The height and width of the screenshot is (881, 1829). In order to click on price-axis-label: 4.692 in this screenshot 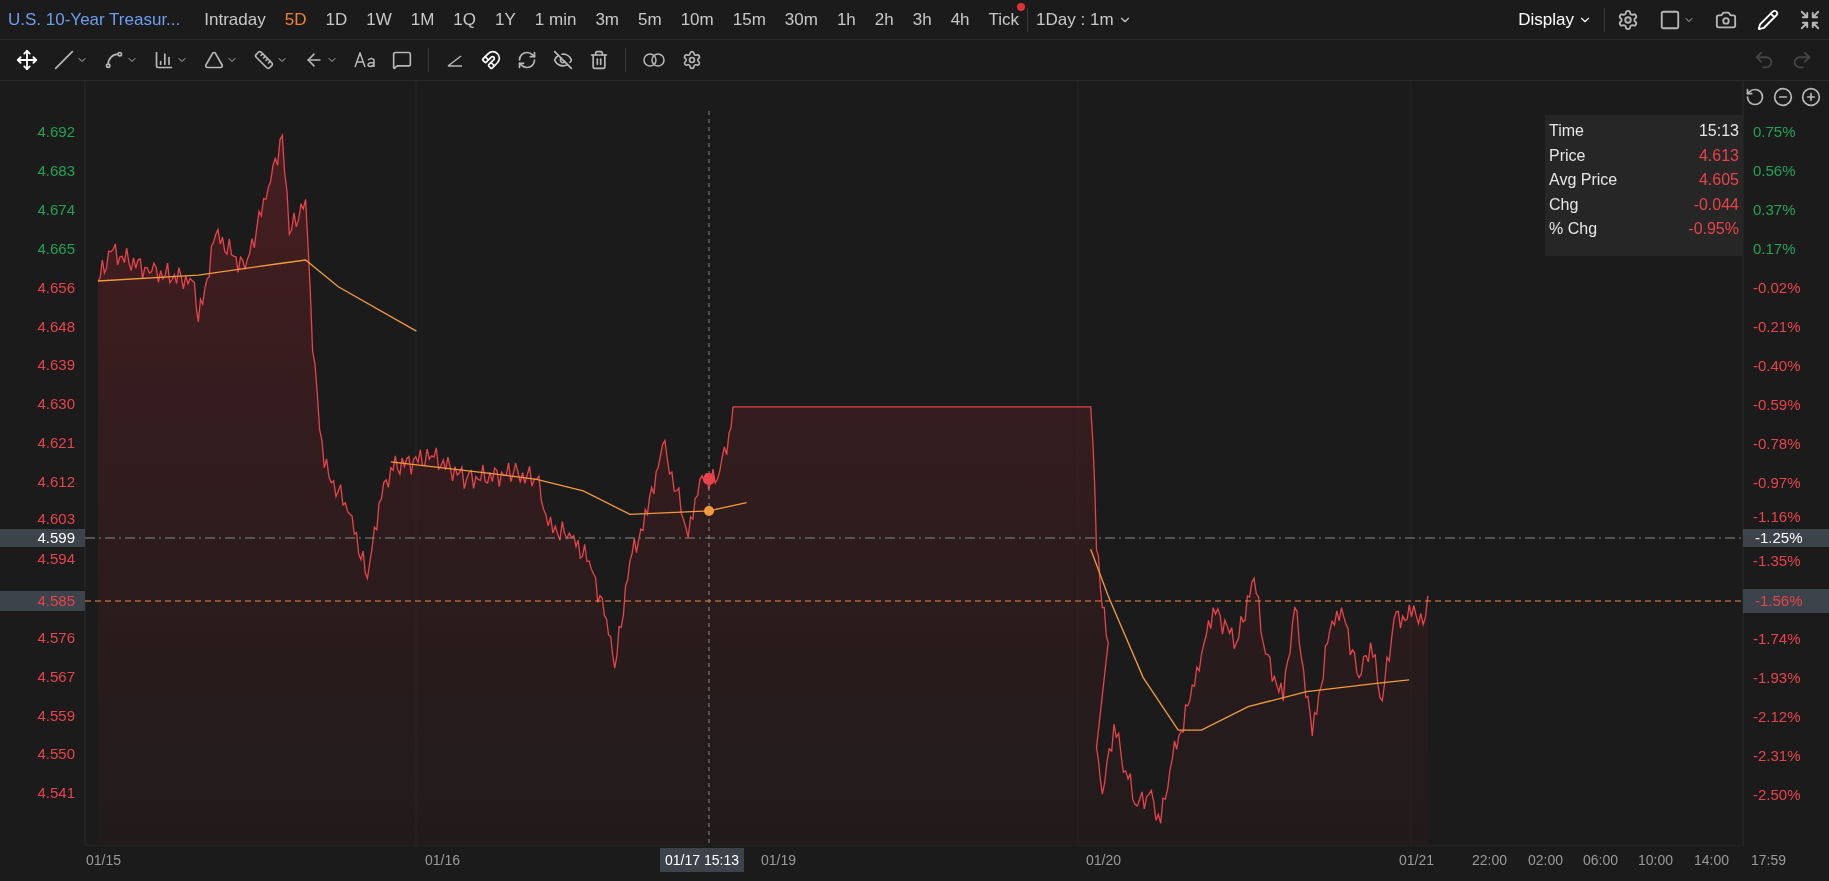, I will do `click(56, 132)`.